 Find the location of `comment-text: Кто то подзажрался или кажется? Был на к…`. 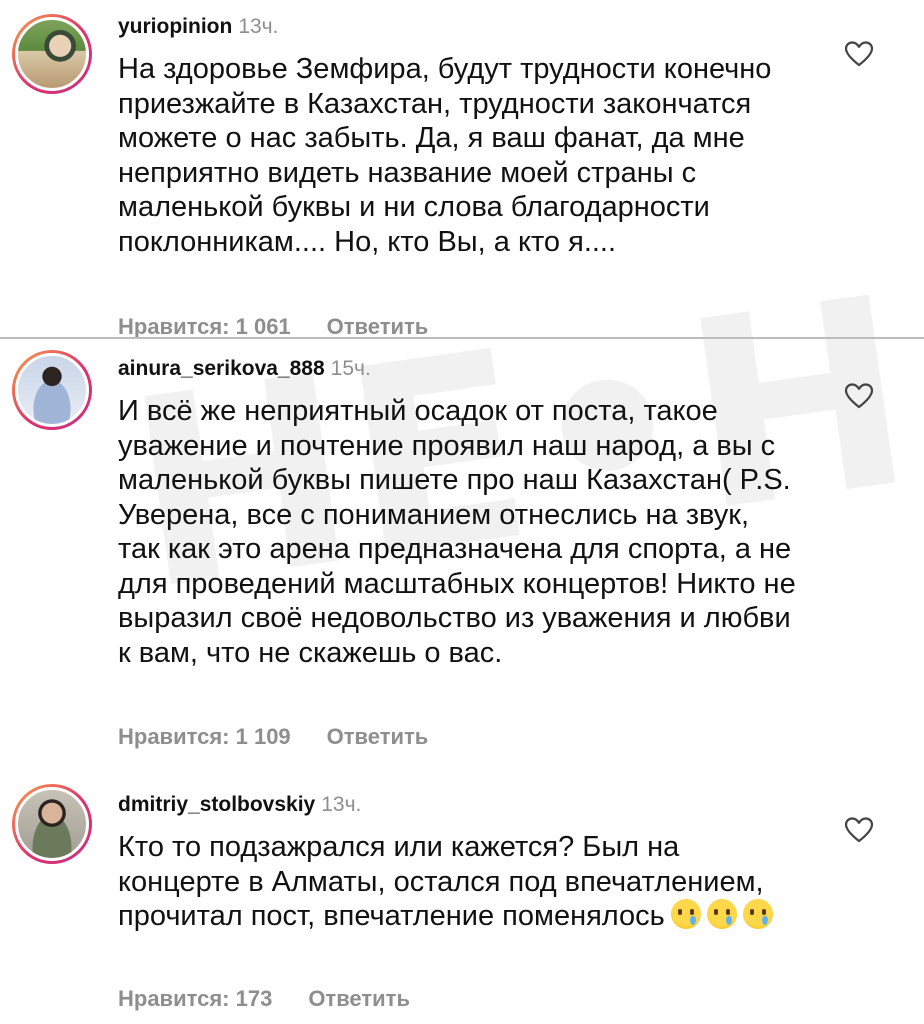

comment-text: Кто то подзажрался или кажется? Был на к… is located at coordinates (458, 882).